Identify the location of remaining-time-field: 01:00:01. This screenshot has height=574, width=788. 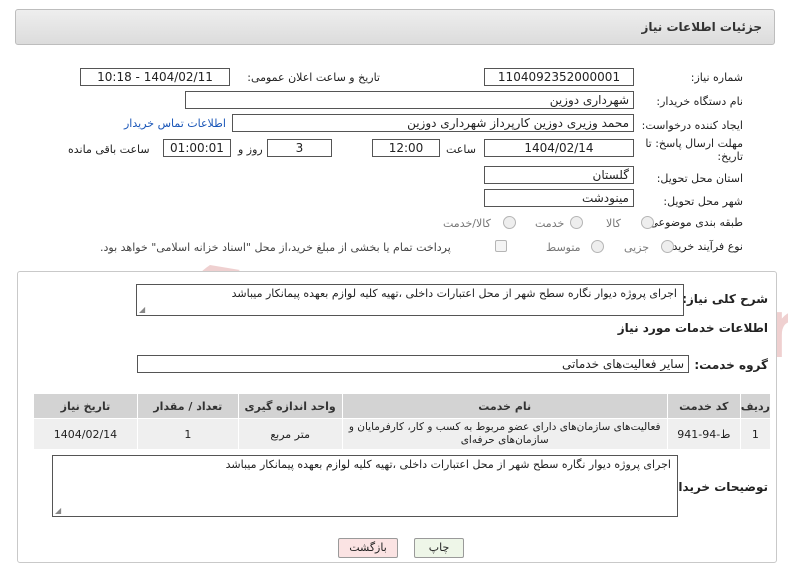
(197, 148).